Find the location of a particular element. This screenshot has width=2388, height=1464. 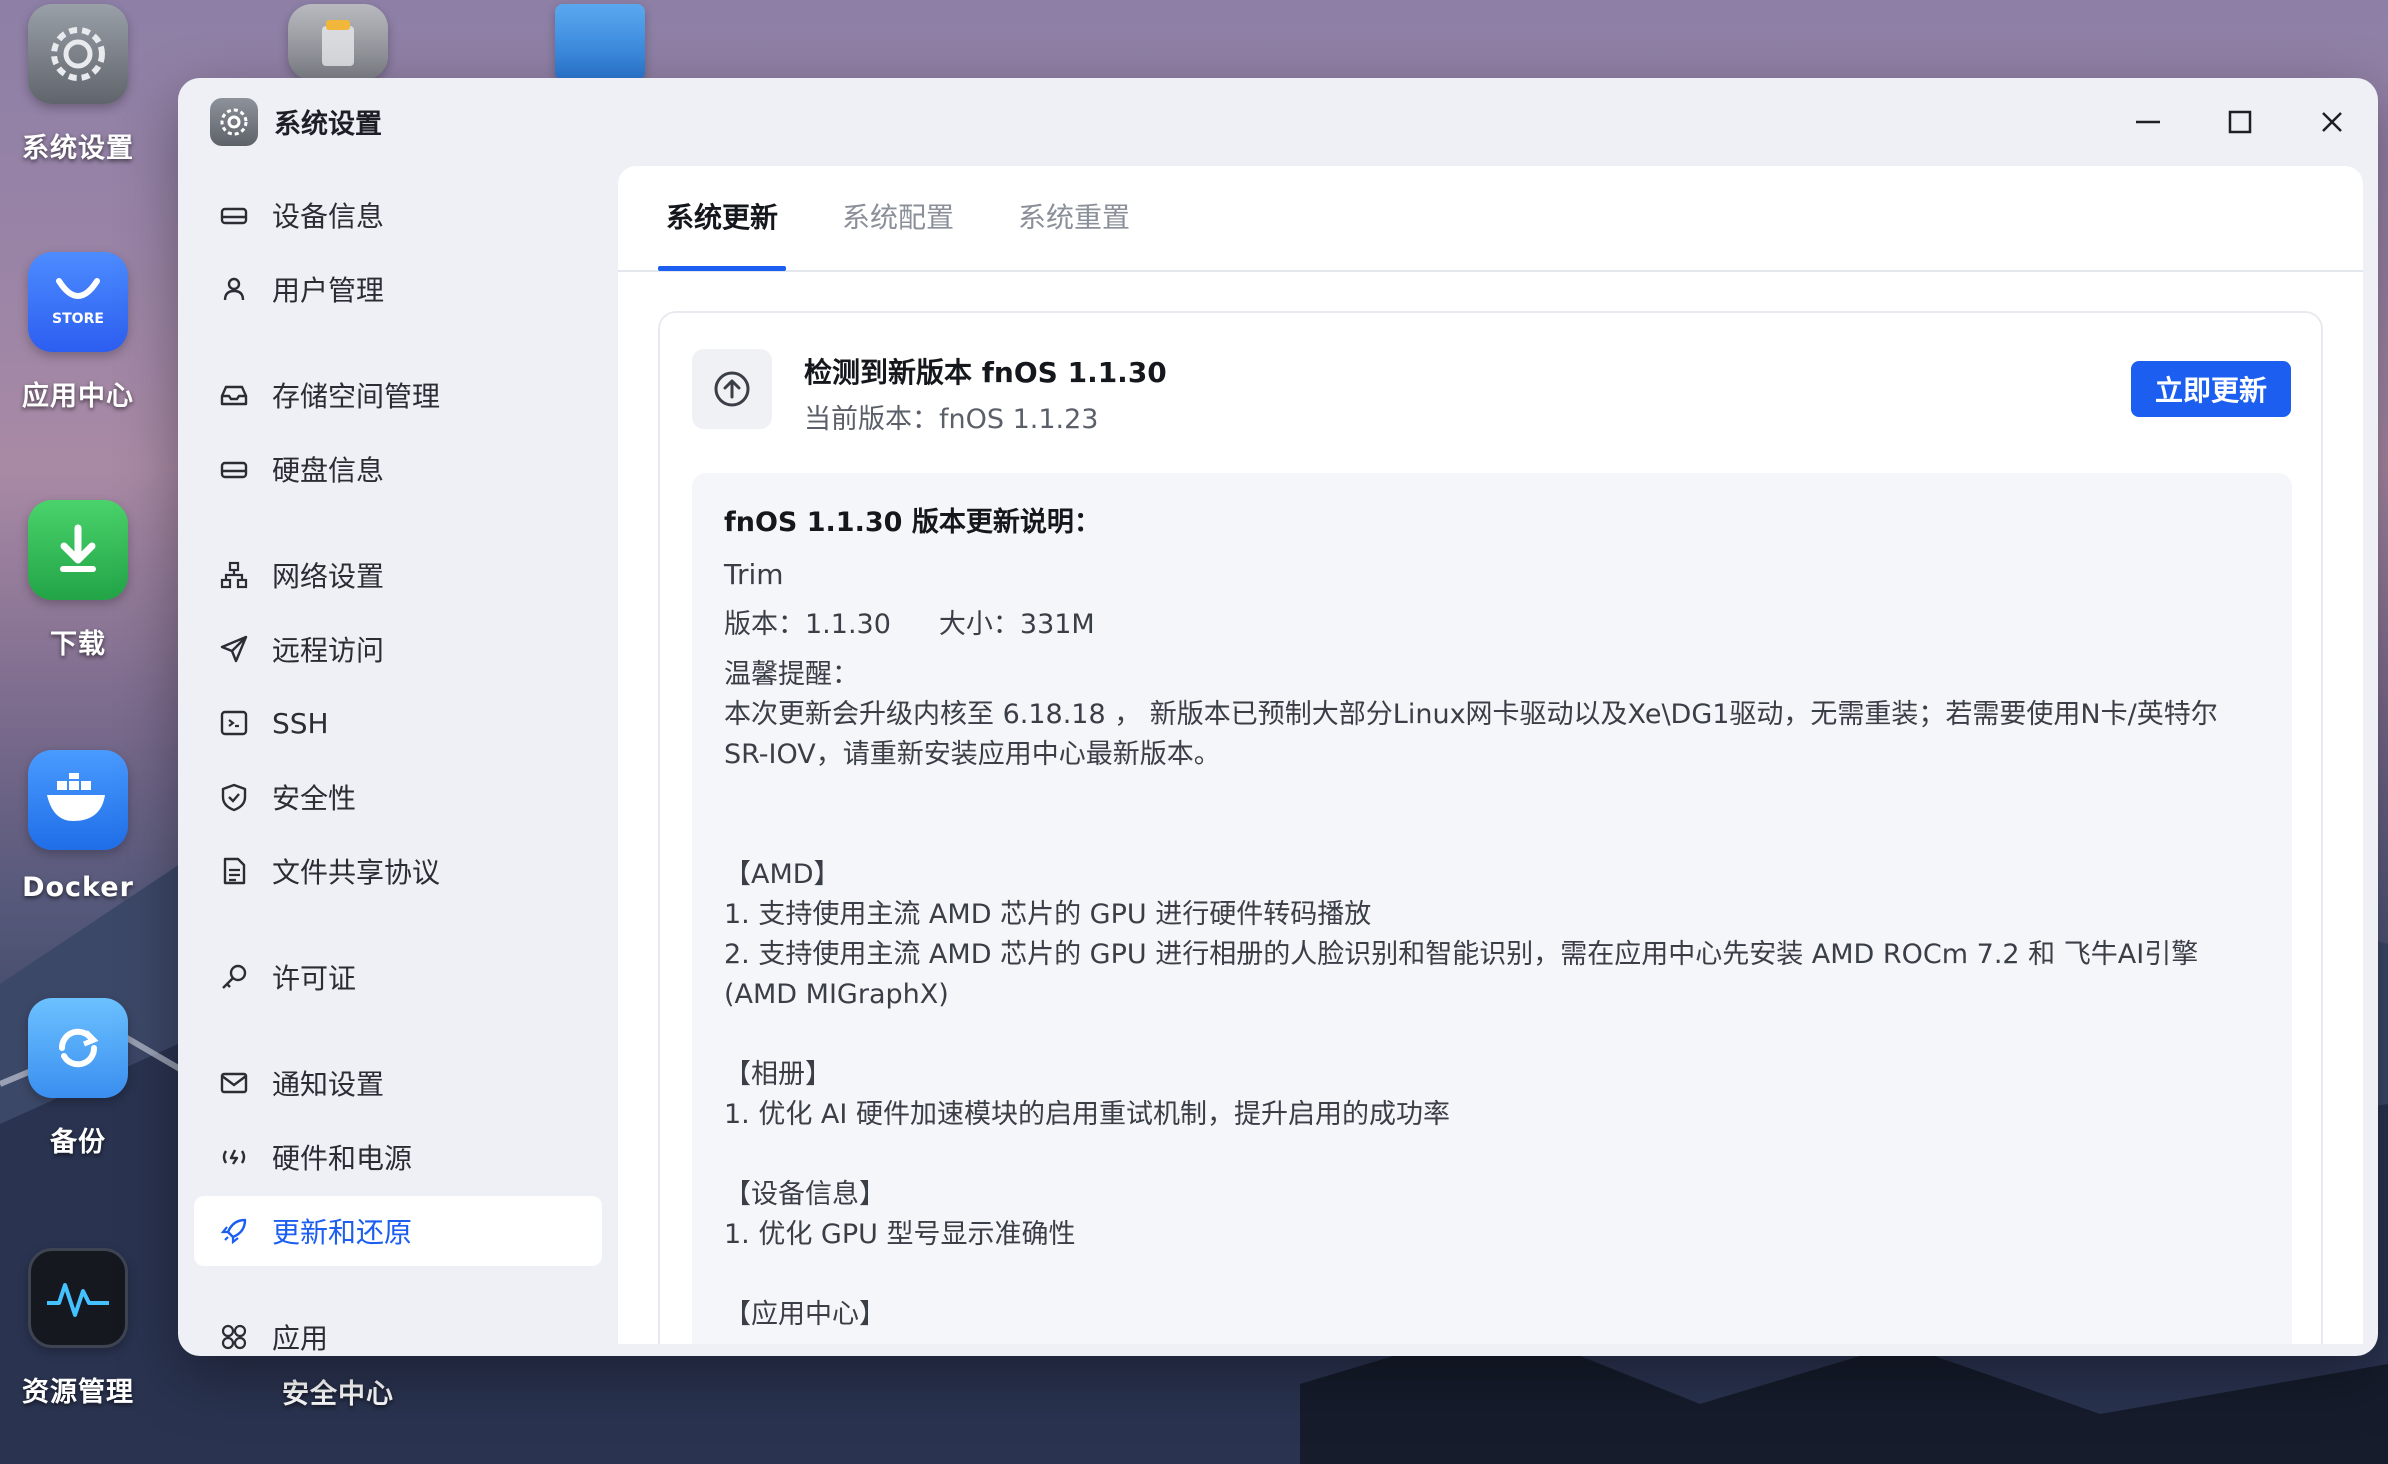

document-icon is located at coordinates (234, 871).